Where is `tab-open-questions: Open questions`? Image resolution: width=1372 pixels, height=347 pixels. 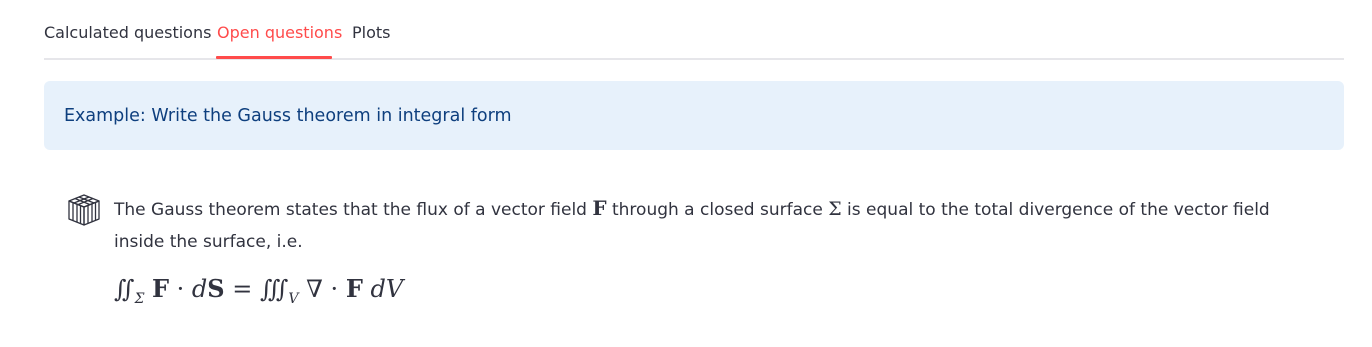 tab-open-questions: Open questions is located at coordinates (279, 33).